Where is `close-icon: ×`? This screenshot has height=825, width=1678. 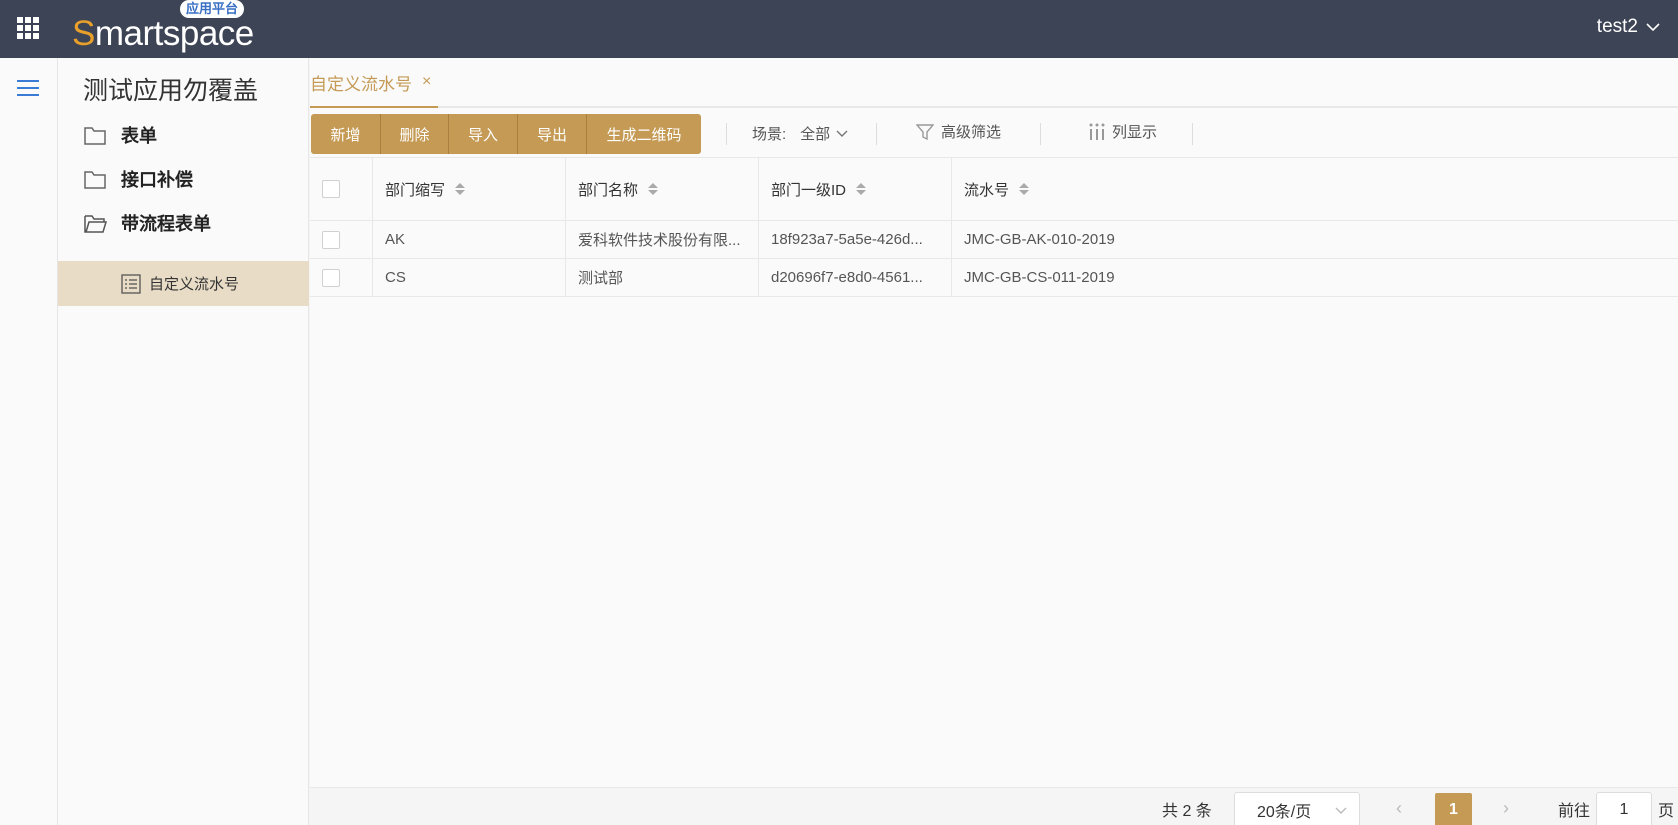
close-icon: × is located at coordinates (426, 82).